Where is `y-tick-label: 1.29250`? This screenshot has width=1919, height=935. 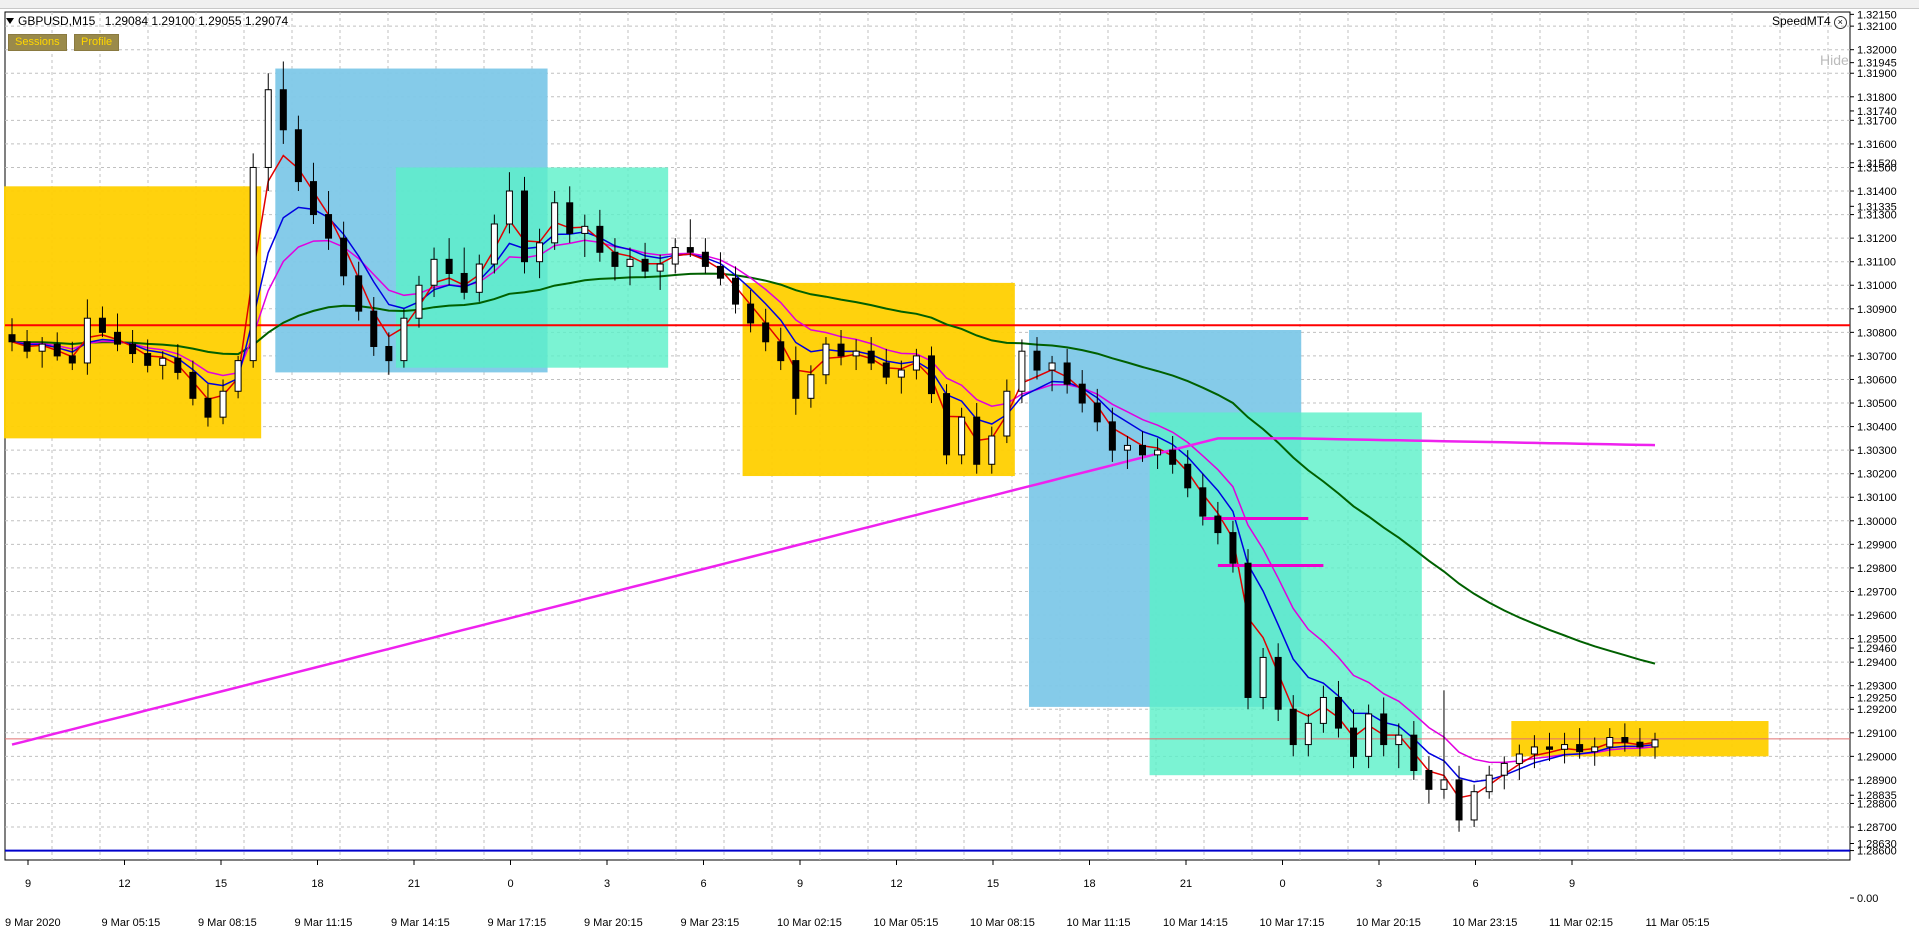 y-tick-label: 1.29250 is located at coordinates (1877, 698).